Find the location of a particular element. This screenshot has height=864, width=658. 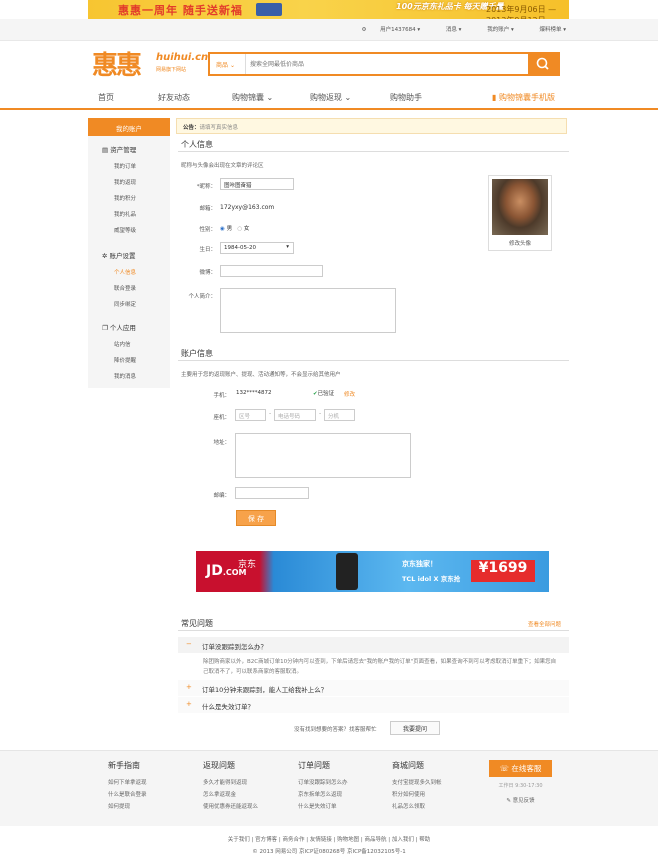

notice-text: 请填写真实信息 is located at coordinates (219, 128).